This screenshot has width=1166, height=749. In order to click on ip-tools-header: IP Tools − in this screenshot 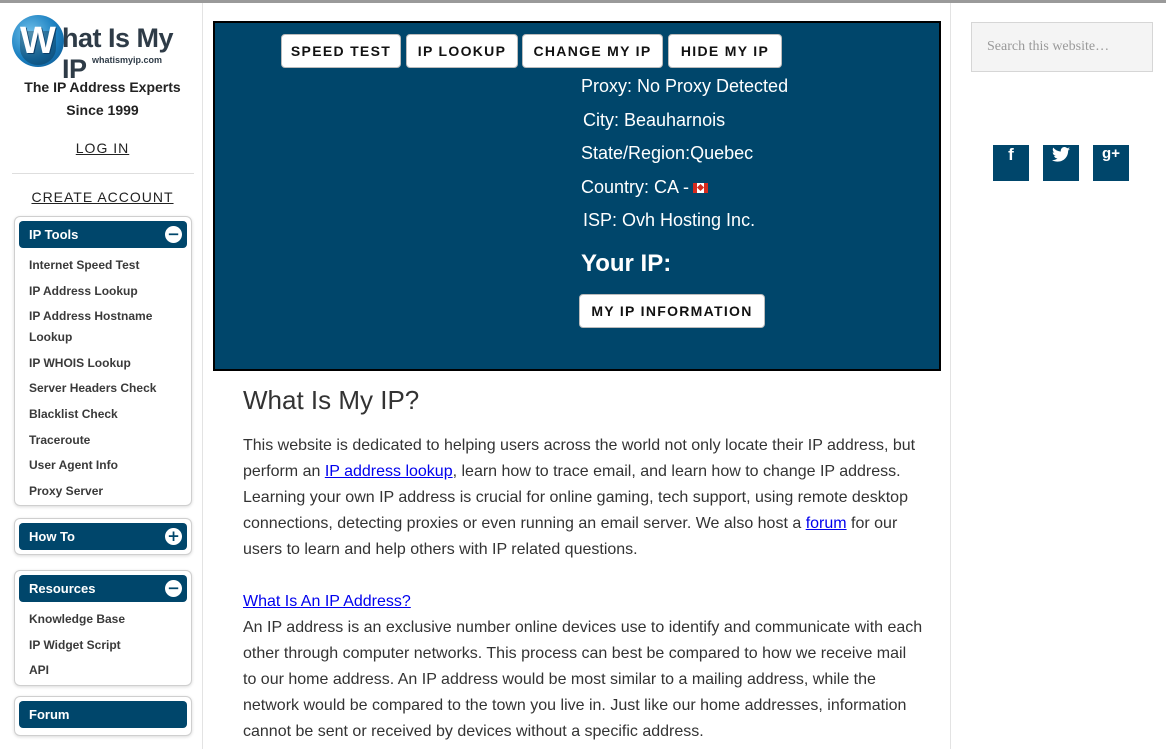, I will do `click(103, 234)`.